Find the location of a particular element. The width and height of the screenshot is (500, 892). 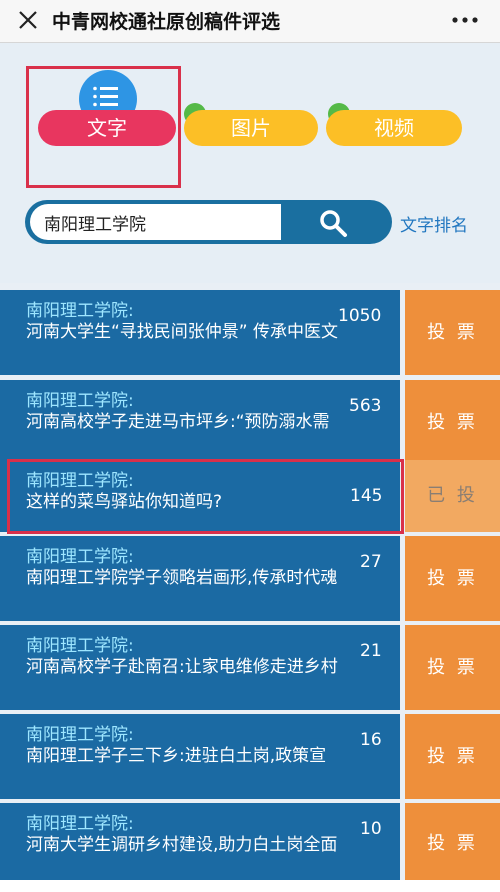

article-headline: 河南大学生调研乡村建设,助力白土岗全面 is located at coordinates (182, 845).